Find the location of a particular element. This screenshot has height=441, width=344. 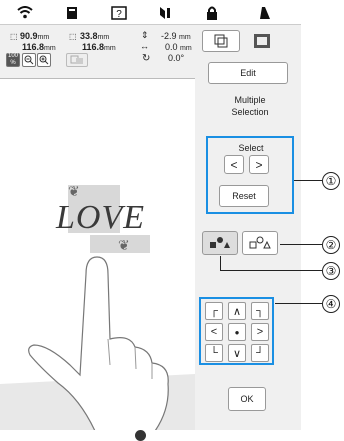

size-icon: ⬚ is located at coordinates (14, 36).